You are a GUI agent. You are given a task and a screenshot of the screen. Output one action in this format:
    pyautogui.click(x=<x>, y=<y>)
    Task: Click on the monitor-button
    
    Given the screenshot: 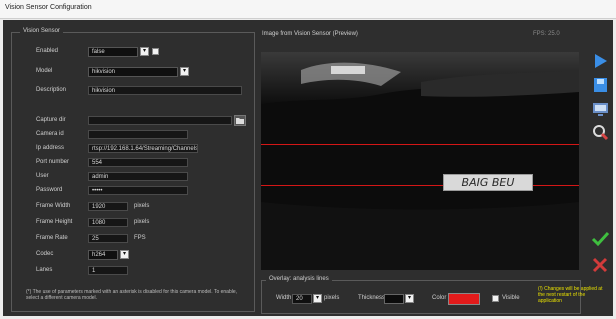 What is the action you would take?
    pyautogui.click(x=600, y=109)
    